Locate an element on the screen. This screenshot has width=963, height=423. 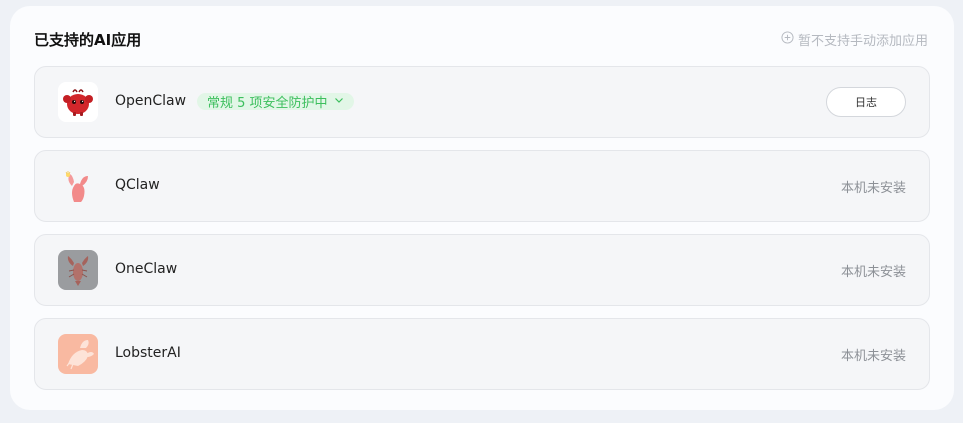
add-app-label: 暂不支持手动添加应用 is located at coordinates (862, 41).